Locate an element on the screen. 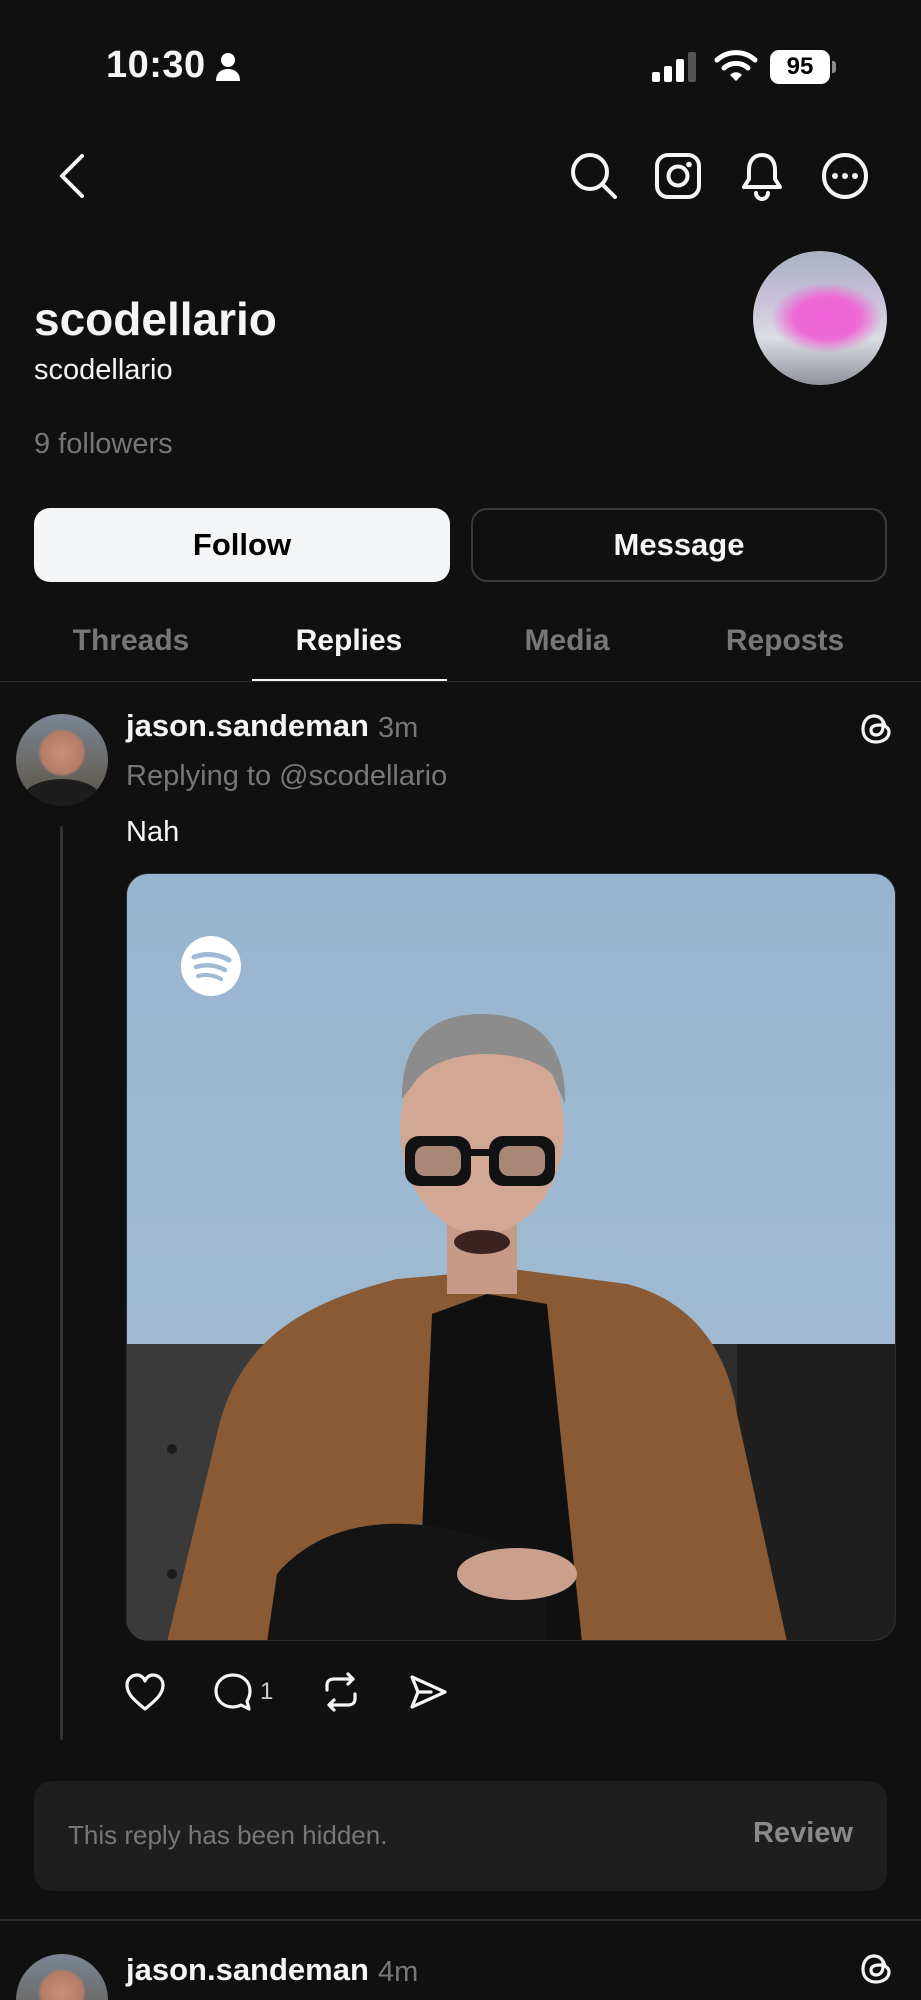 The height and width of the screenshot is (2000, 921). wifi-icon is located at coordinates (736, 65).